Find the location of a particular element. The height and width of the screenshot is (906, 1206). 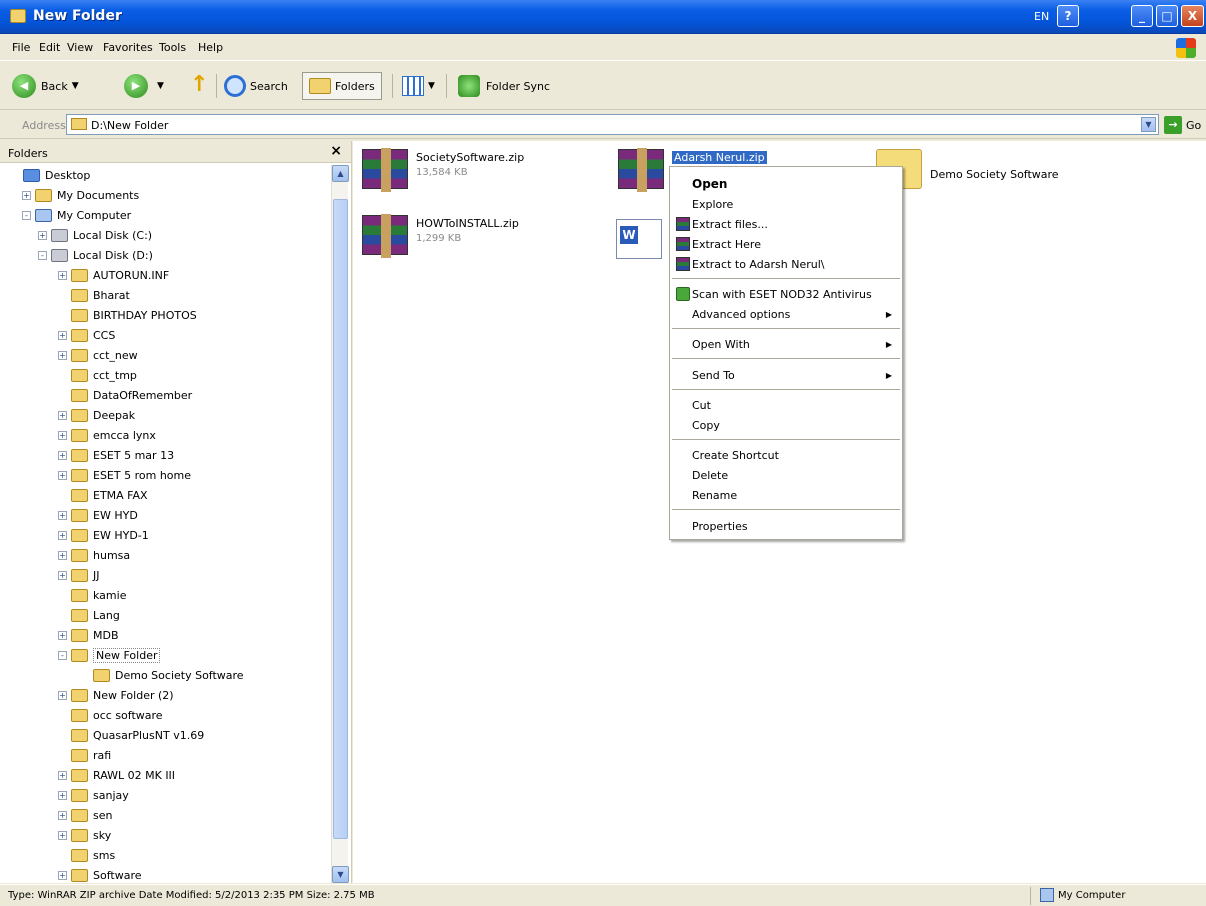

menu-item-delete: Delete is located at coordinates (786, 475).